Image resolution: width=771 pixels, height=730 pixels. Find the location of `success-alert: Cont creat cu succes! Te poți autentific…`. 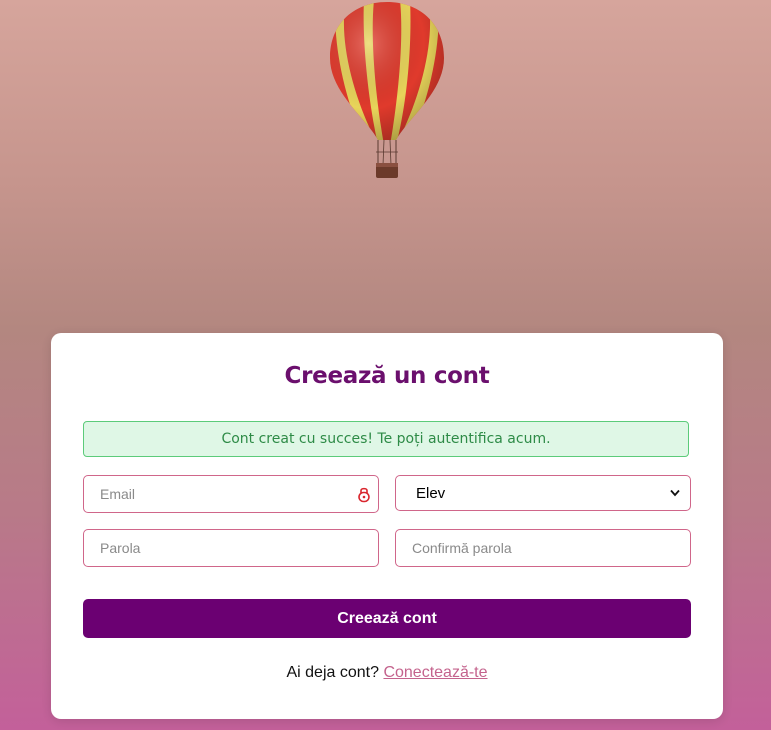

success-alert: Cont creat cu succes! Te poți autentific… is located at coordinates (386, 439).